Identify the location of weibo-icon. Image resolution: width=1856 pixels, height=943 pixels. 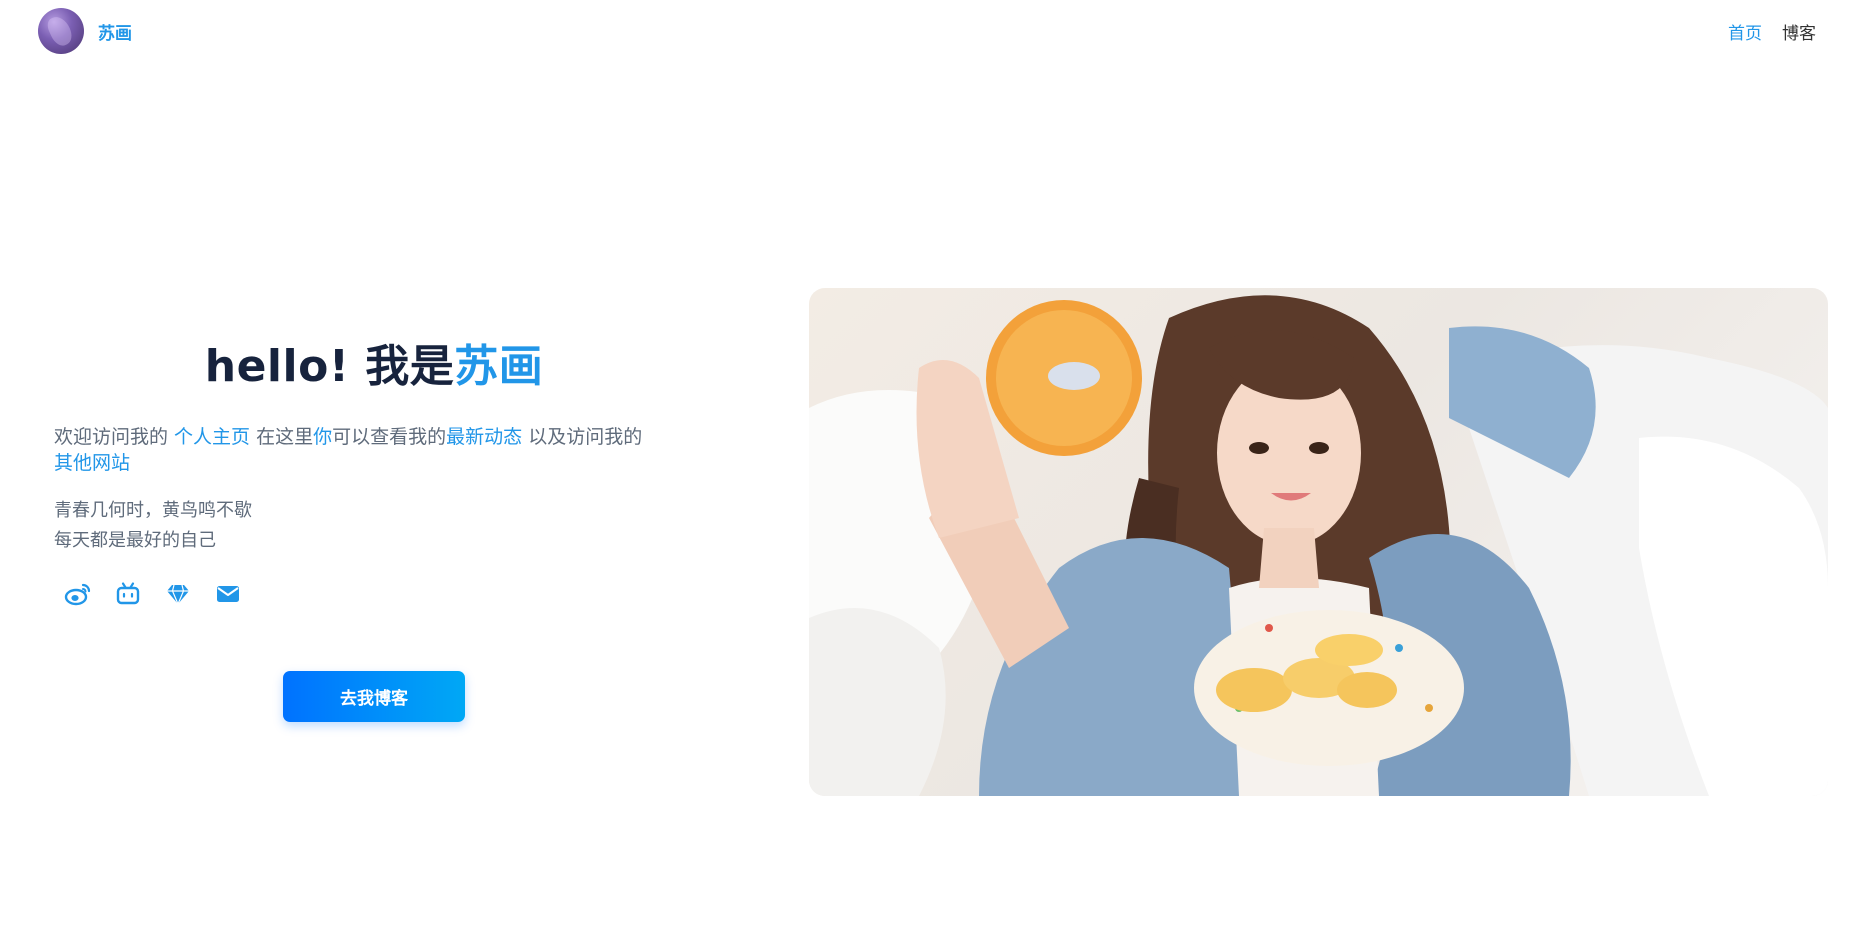
(78, 594).